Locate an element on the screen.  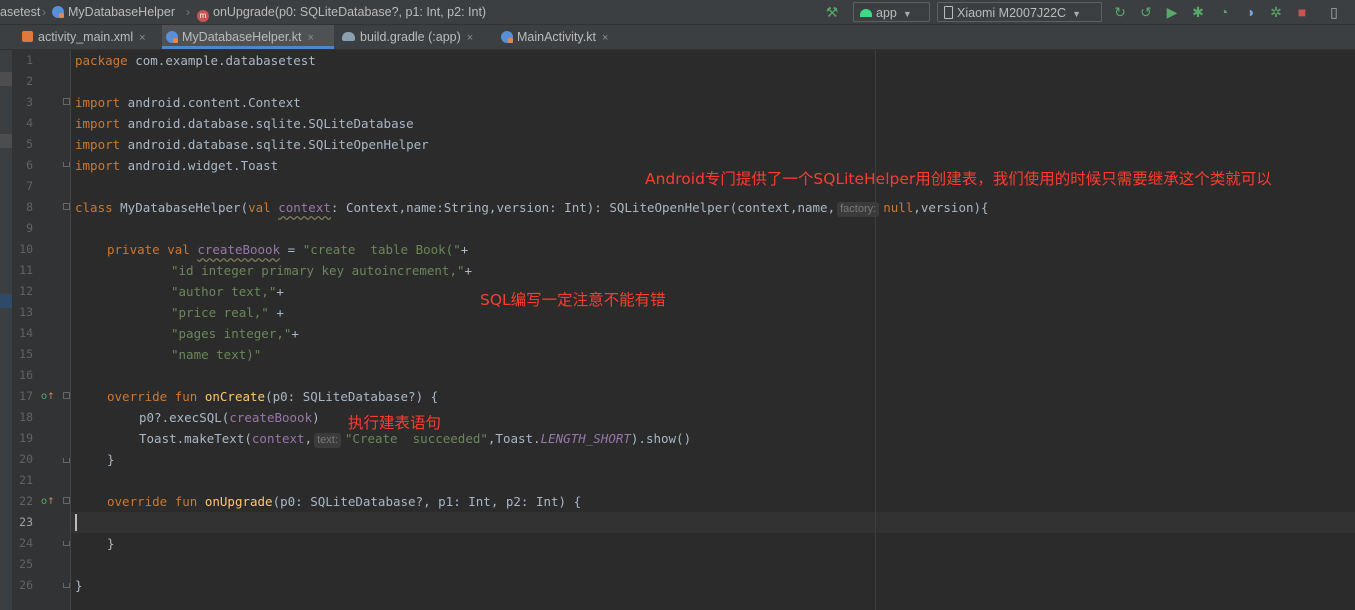
xml-file-icon is located at coordinates (27, 36).